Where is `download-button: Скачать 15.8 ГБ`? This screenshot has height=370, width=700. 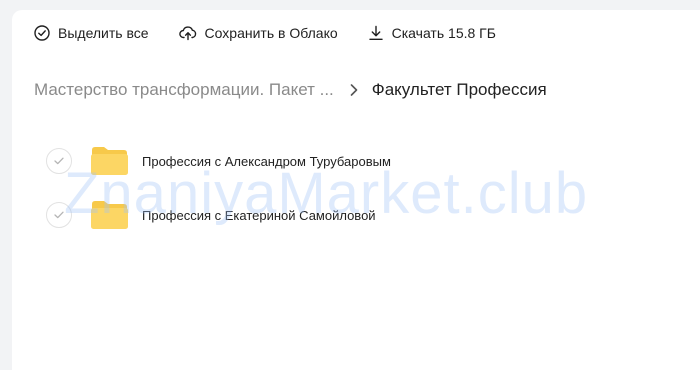 download-button: Скачать 15.8 ГБ is located at coordinates (432, 33).